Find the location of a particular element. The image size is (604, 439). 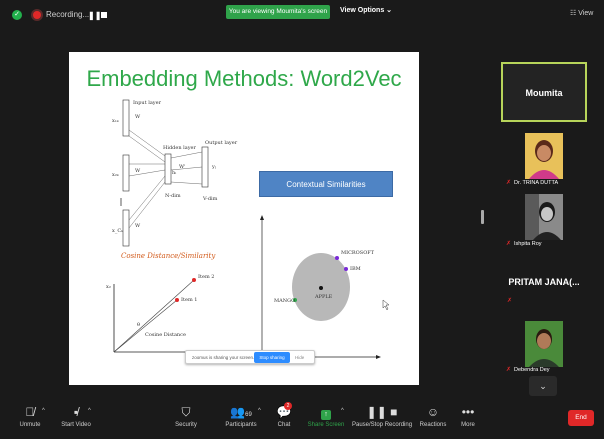

stop-sharing-button: Stop sharing is located at coordinates (272, 357).